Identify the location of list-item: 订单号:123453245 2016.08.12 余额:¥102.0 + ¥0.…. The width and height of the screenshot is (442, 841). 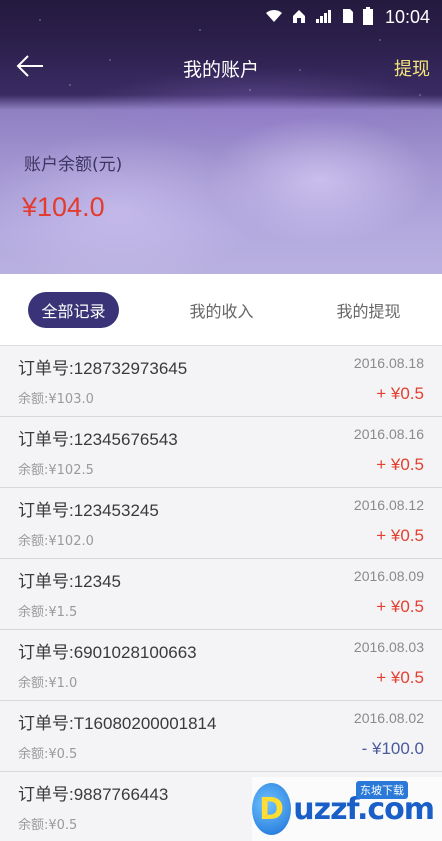
(221, 523).